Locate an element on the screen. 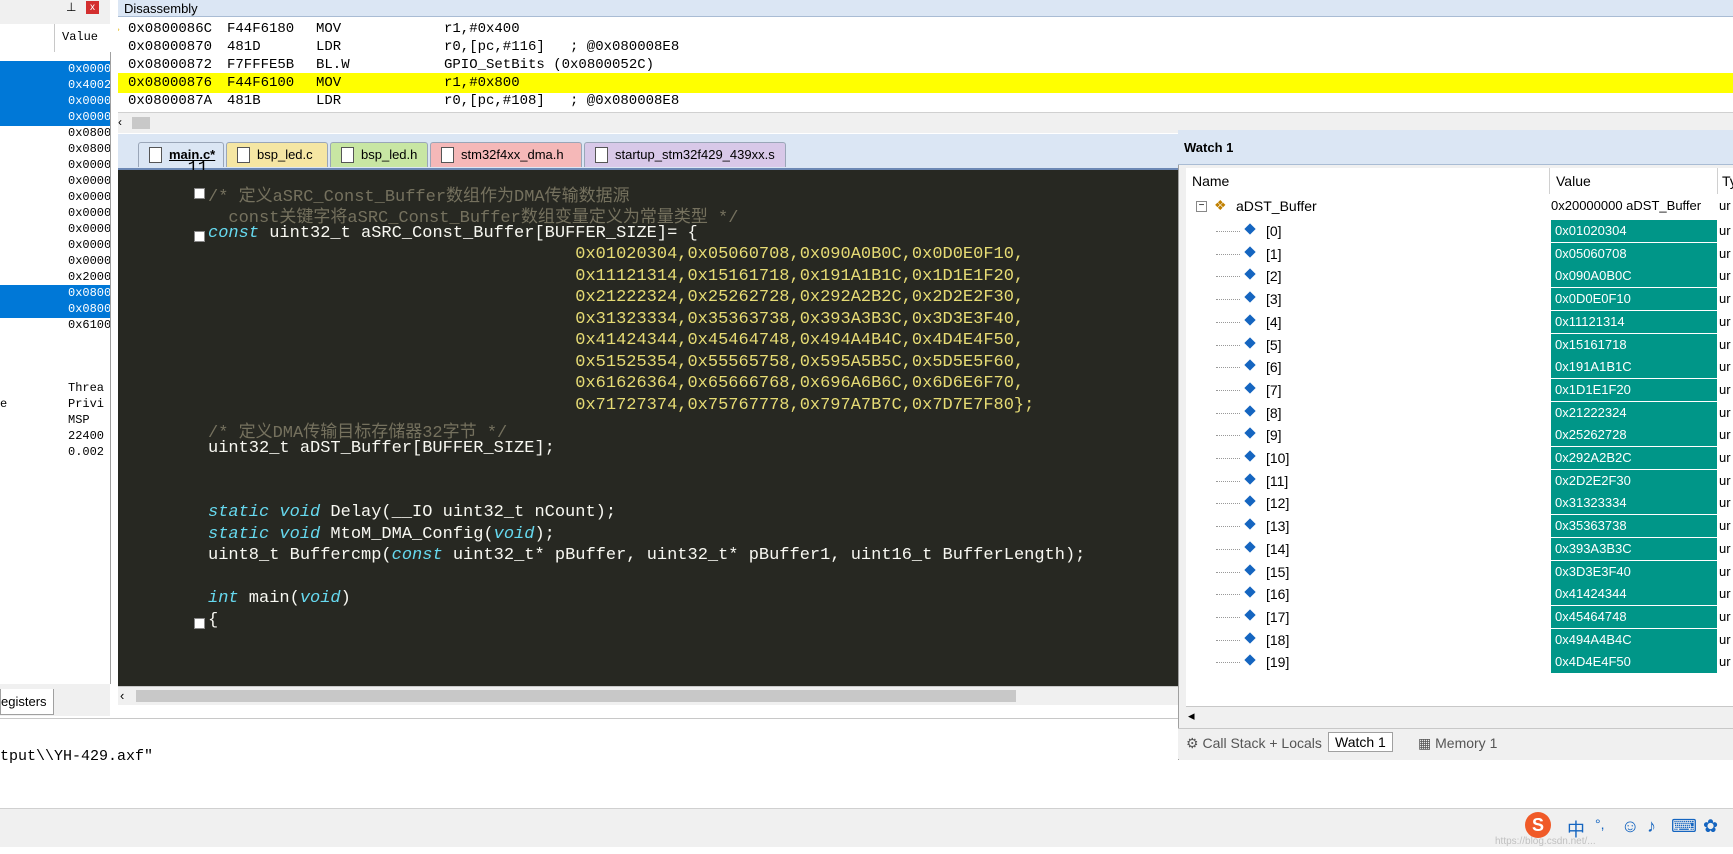  watch-item-value: 0x191A1B1C is located at coordinates (1634, 367).